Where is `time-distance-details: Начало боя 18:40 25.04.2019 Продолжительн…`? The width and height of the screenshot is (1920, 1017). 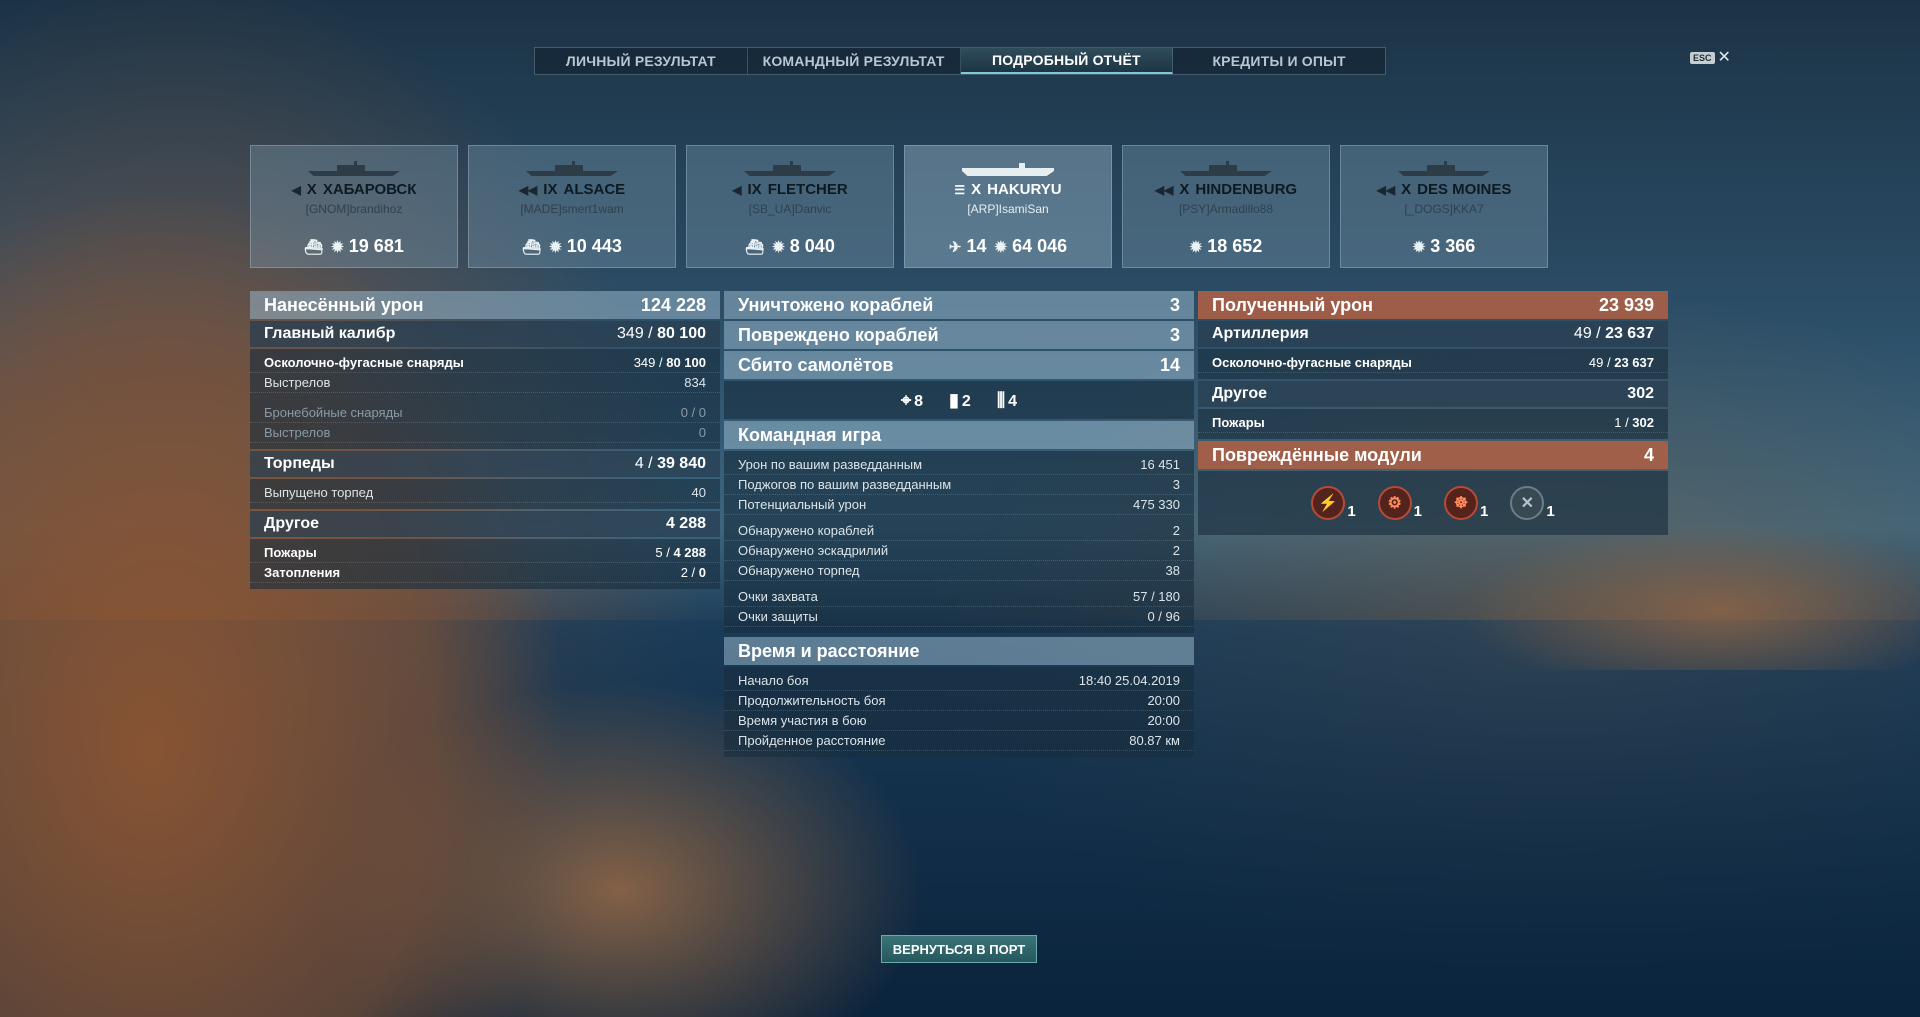 time-distance-details: Начало боя 18:40 25.04.2019 Продолжительн… is located at coordinates (959, 712).